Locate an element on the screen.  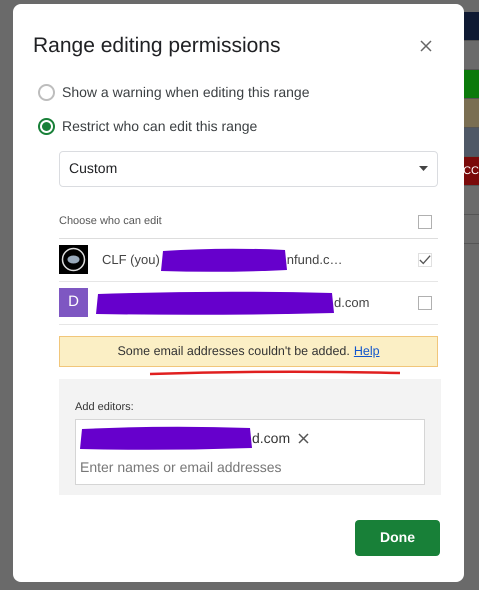
editor-email: d.com is located at coordinates (352, 303).